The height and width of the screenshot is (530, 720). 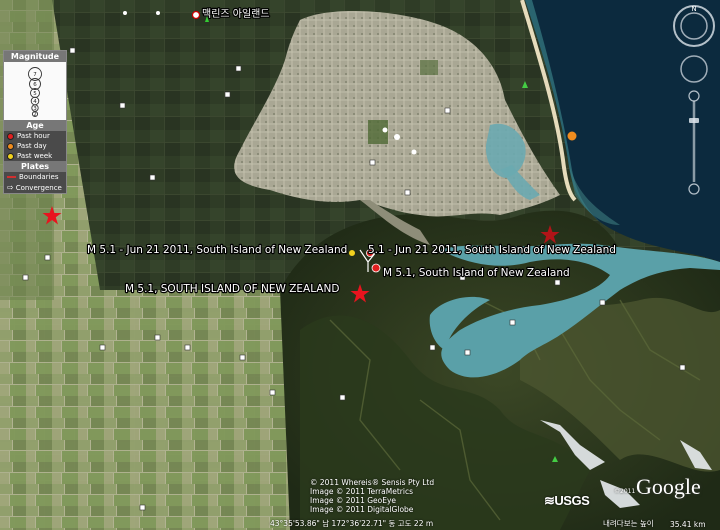 I want to click on place-marker-icon, so click(x=196, y=15).